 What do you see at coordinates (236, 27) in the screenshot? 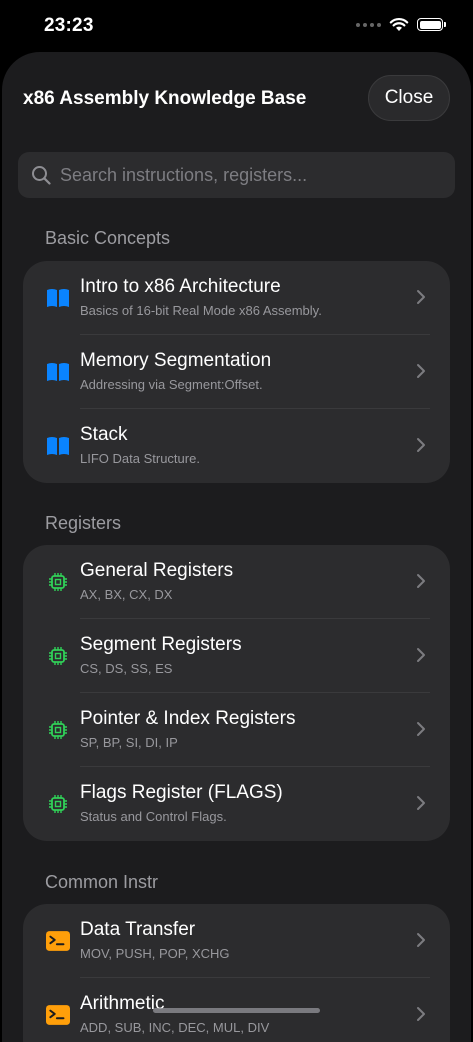
I see `status-bar: 23:23` at bounding box center [236, 27].